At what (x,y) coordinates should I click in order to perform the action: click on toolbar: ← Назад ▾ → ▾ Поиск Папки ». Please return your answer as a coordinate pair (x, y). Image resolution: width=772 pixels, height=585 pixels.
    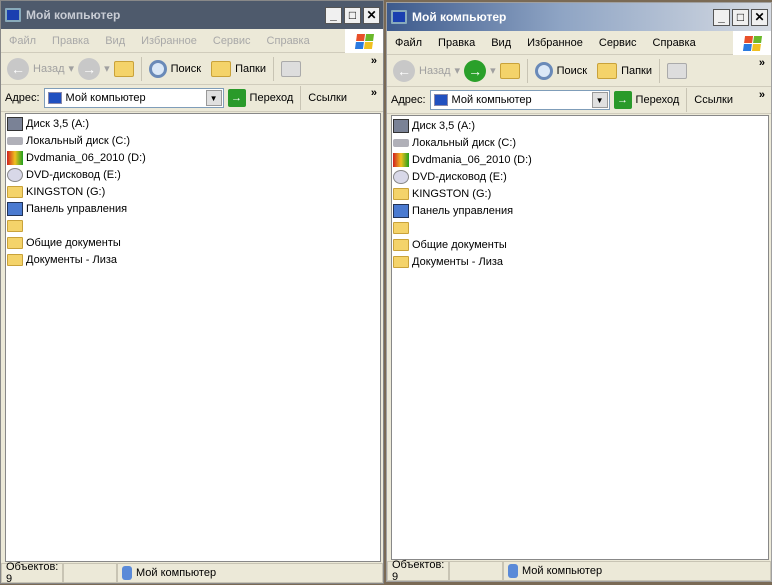
    Looking at the image, I should click on (192, 69).